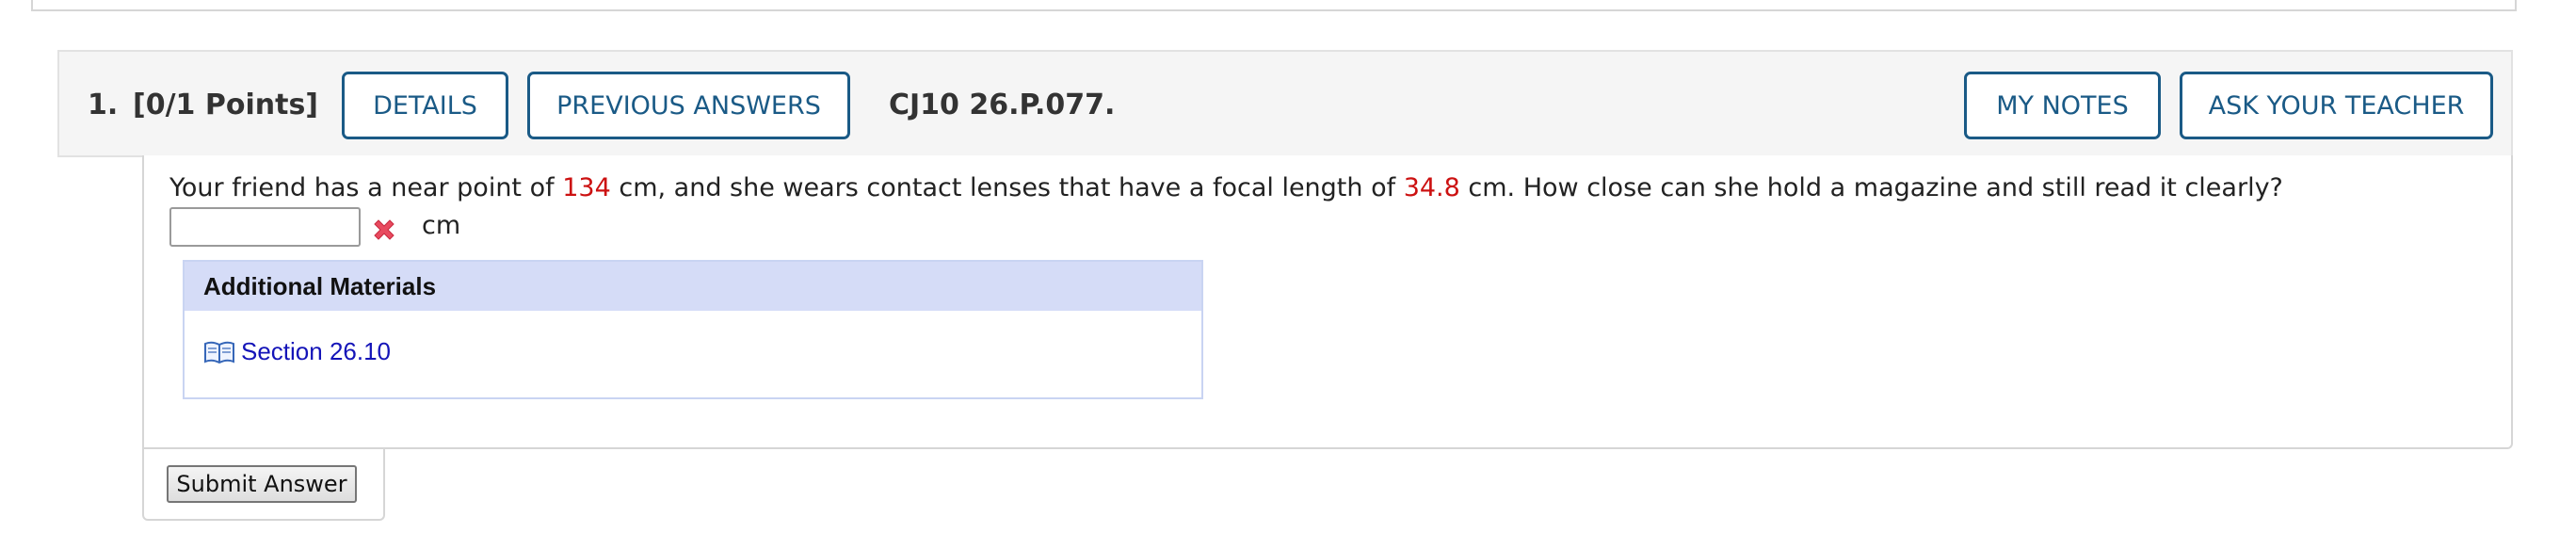 The width and height of the screenshot is (2576, 533). Describe the element at coordinates (103, 105) in the screenshot. I see `question-number: 1.` at that location.